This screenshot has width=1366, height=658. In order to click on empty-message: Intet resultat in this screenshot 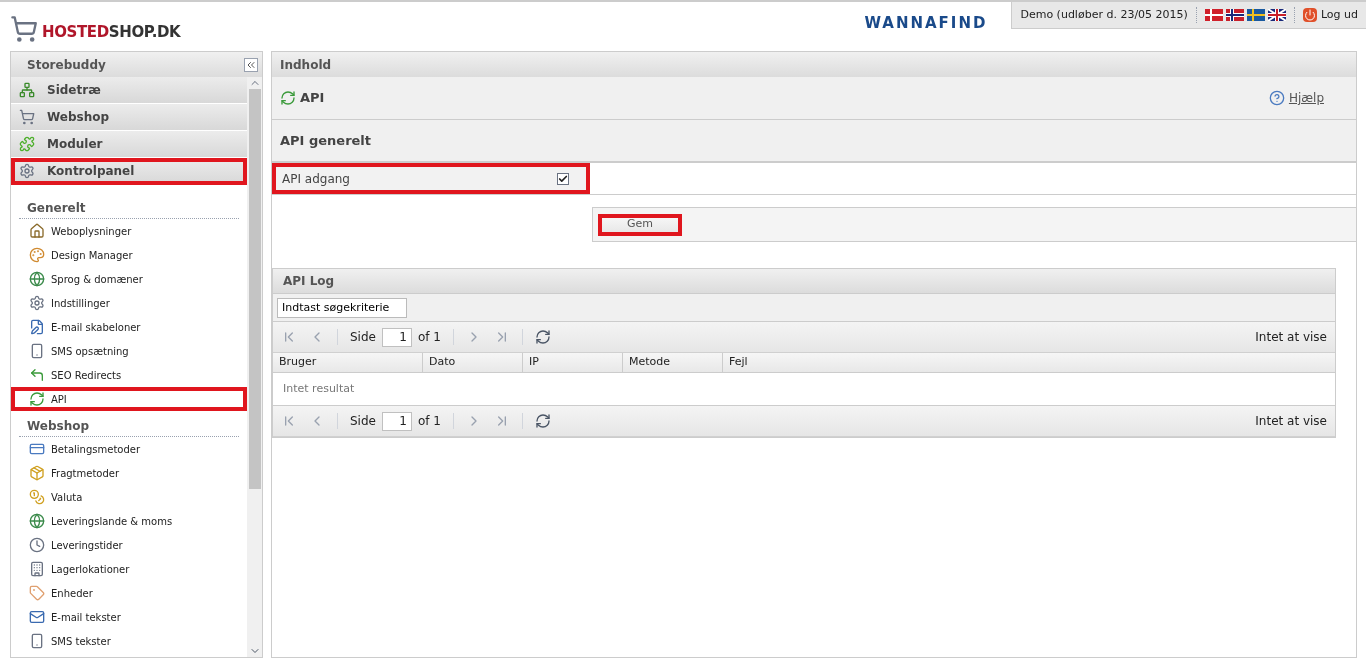, I will do `click(319, 388)`.